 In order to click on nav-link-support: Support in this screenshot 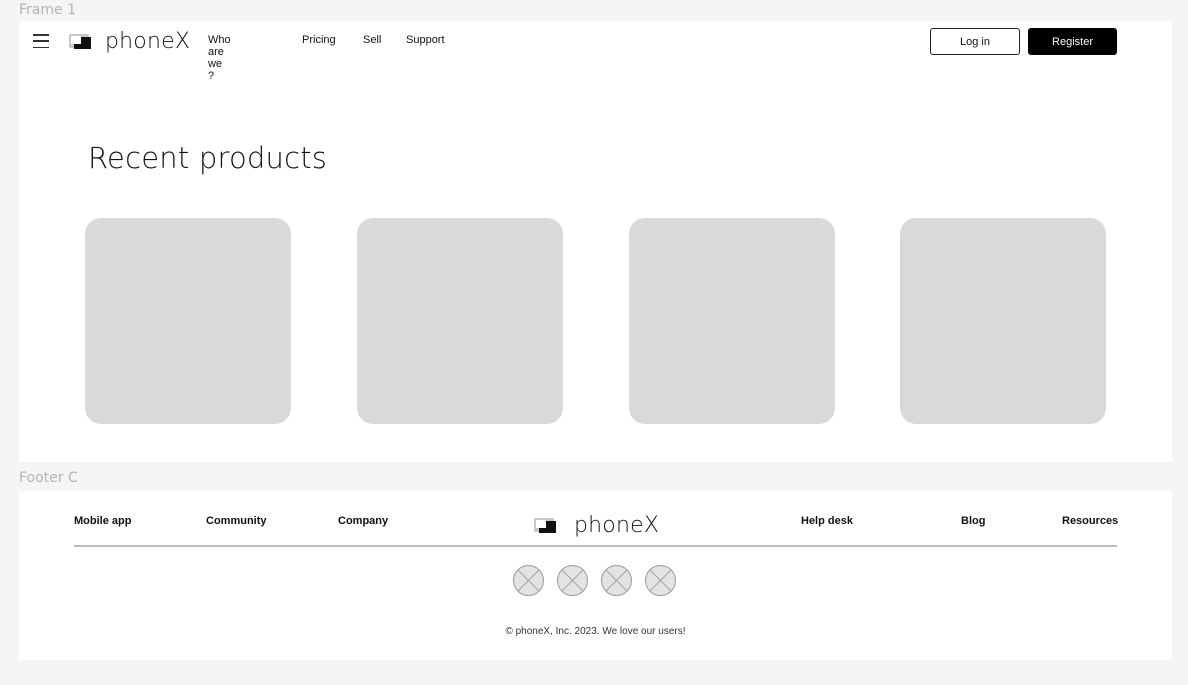, I will do `click(425, 40)`.